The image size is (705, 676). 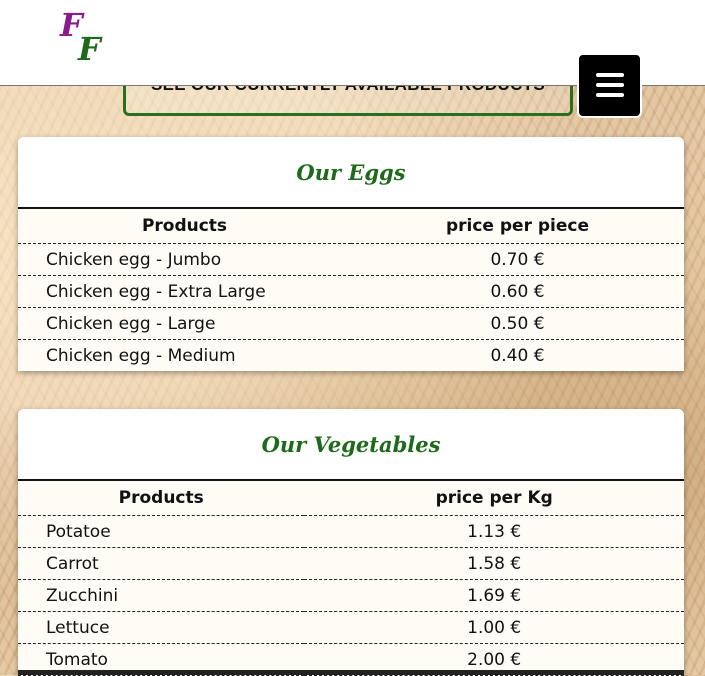 I want to click on product-name: Chicken egg - Medium, so click(x=141, y=355).